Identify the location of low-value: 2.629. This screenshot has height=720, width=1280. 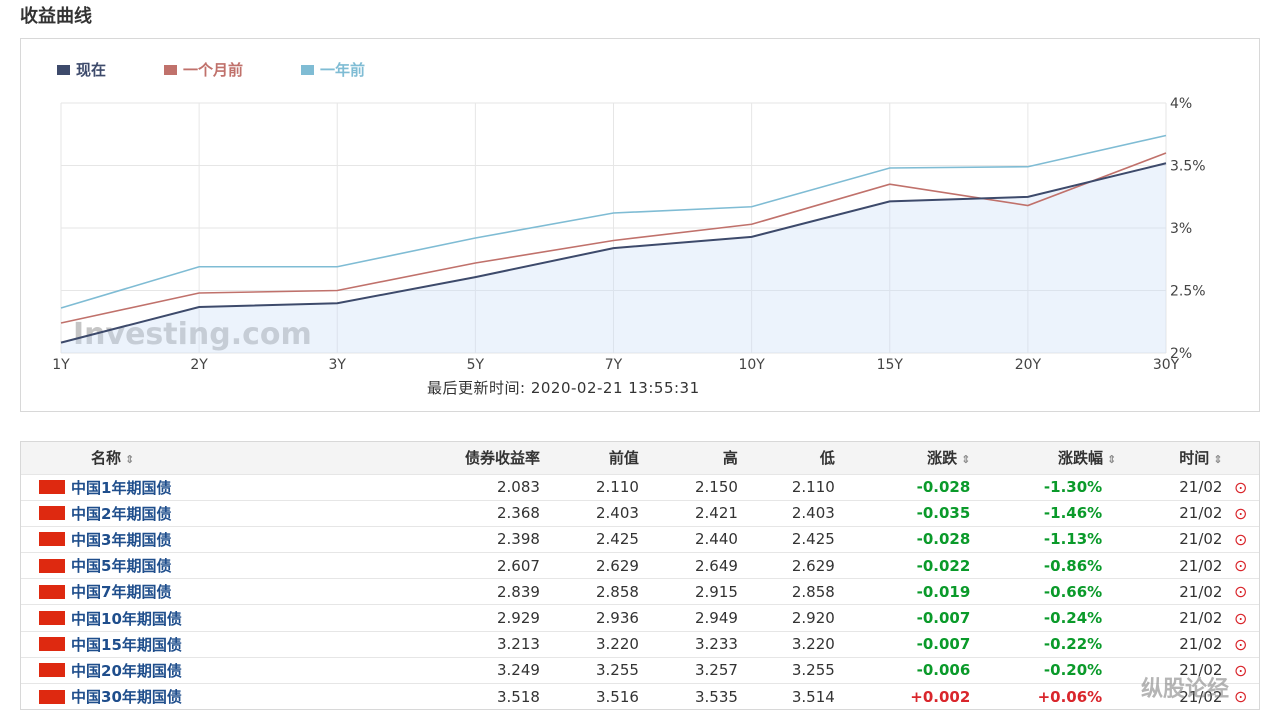
(813, 565).